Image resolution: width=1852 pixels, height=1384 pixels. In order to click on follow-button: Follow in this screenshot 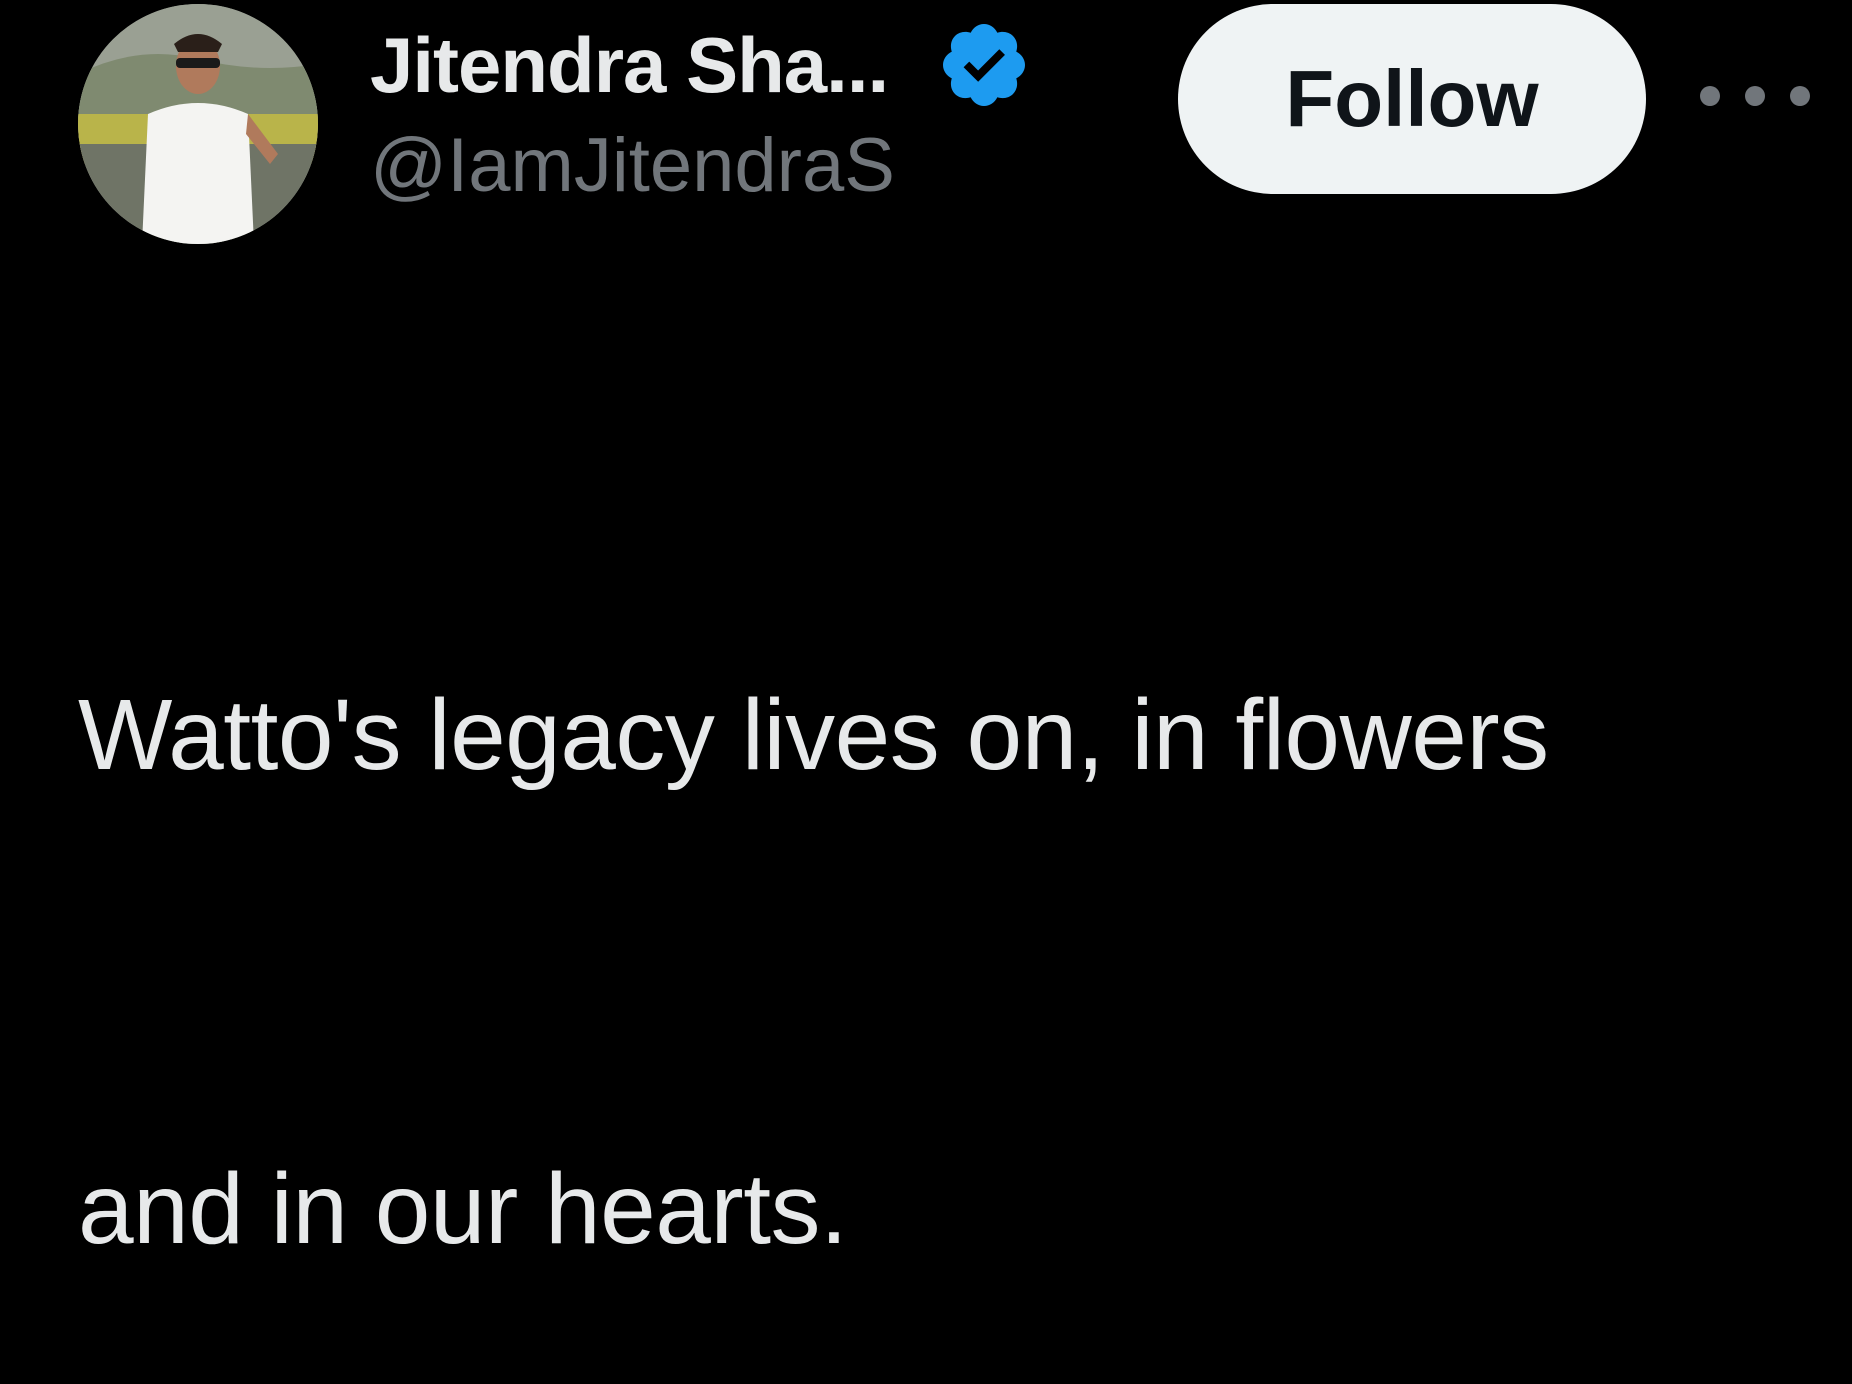, I will do `click(1412, 99)`.